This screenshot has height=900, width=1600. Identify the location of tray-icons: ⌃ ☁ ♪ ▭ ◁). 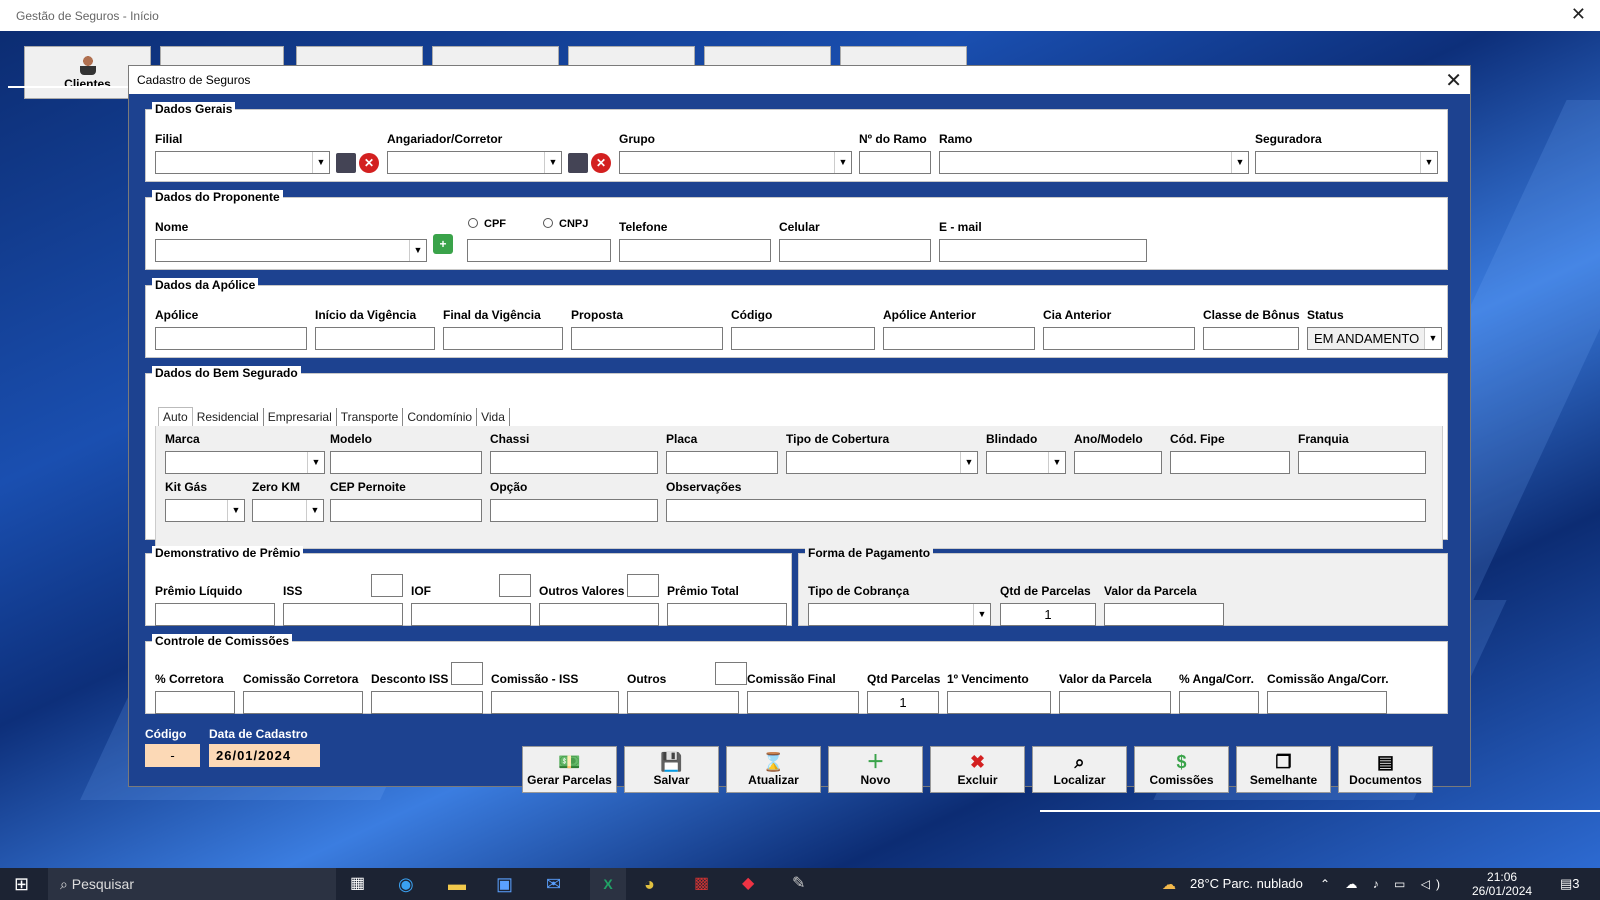
(1383, 884).